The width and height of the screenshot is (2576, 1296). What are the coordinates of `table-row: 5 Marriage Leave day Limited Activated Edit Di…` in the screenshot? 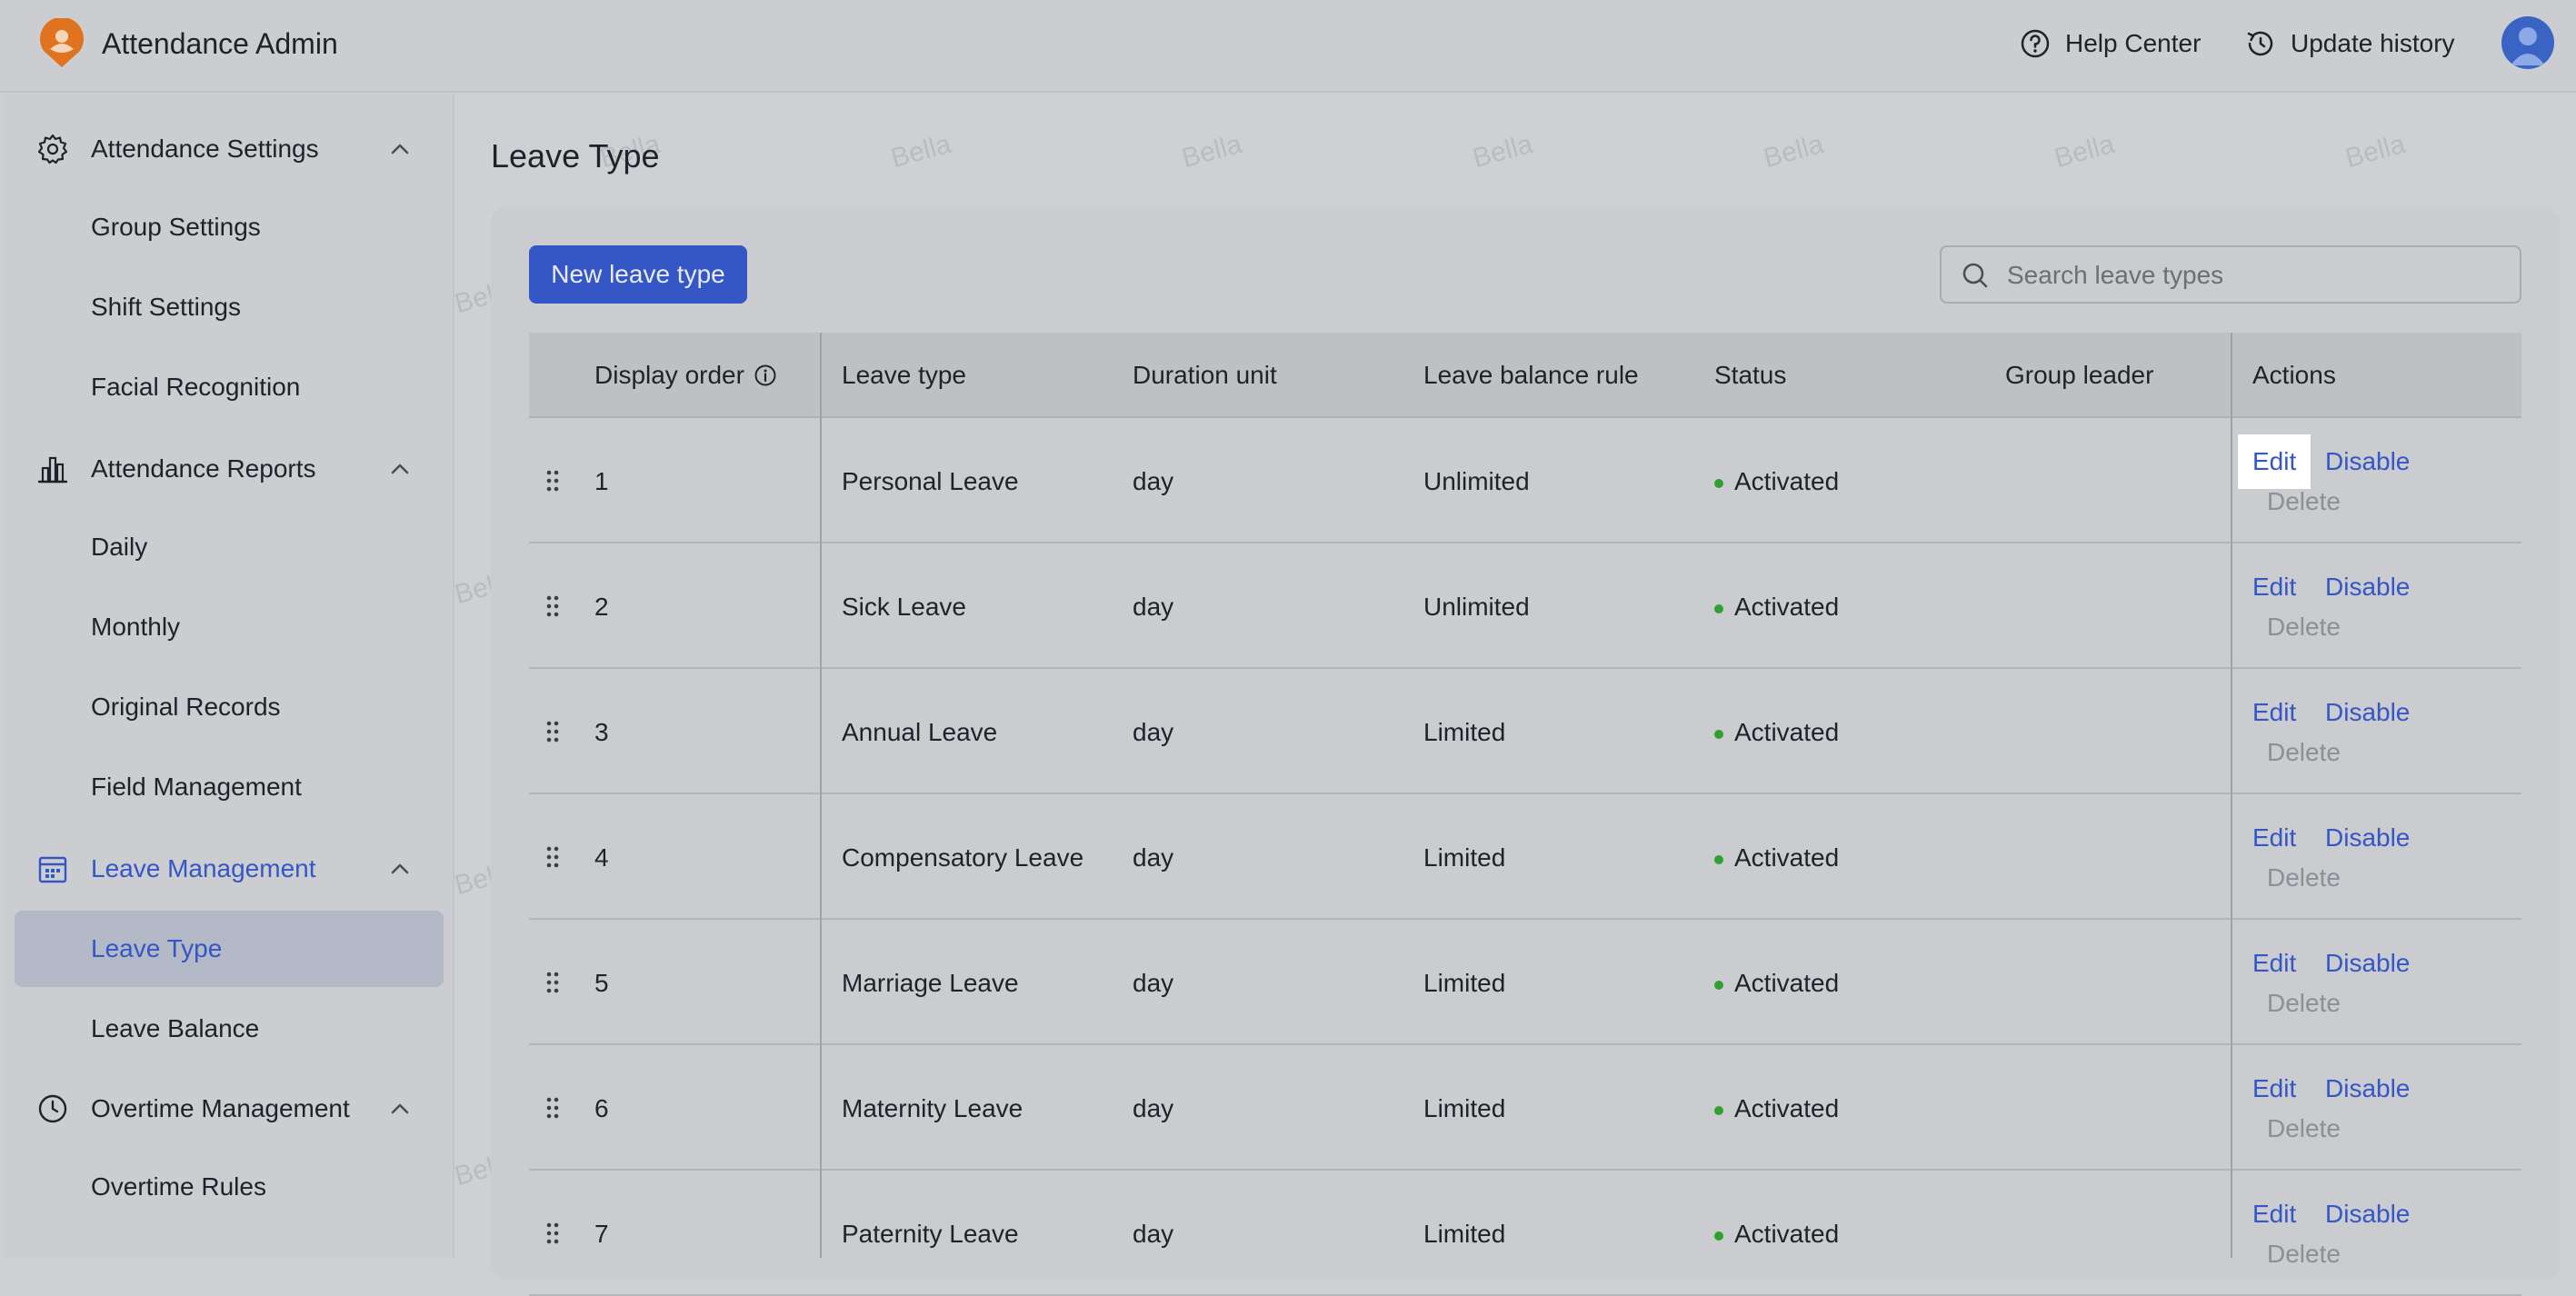 It's located at (1525, 982).